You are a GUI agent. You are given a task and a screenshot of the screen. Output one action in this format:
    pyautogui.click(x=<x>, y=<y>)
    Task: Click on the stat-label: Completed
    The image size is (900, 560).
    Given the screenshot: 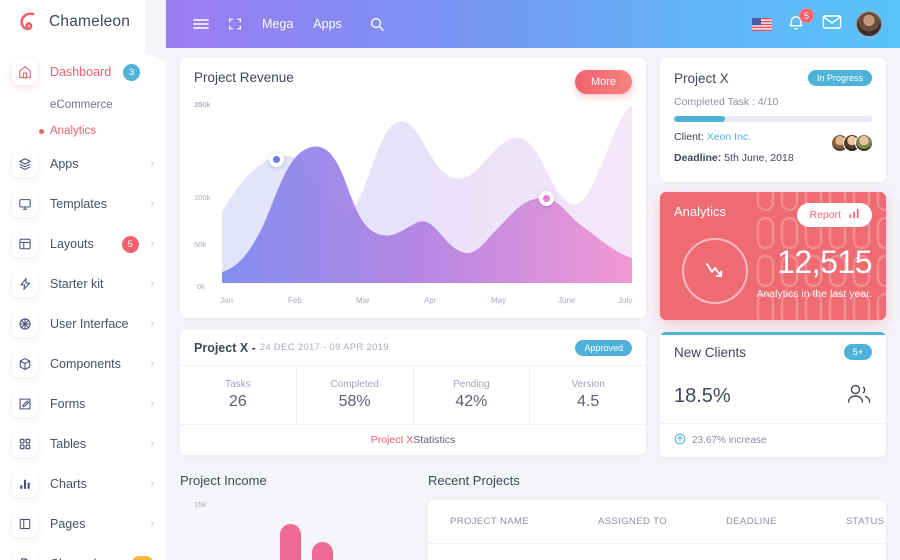 What is the action you would take?
    pyautogui.click(x=354, y=384)
    